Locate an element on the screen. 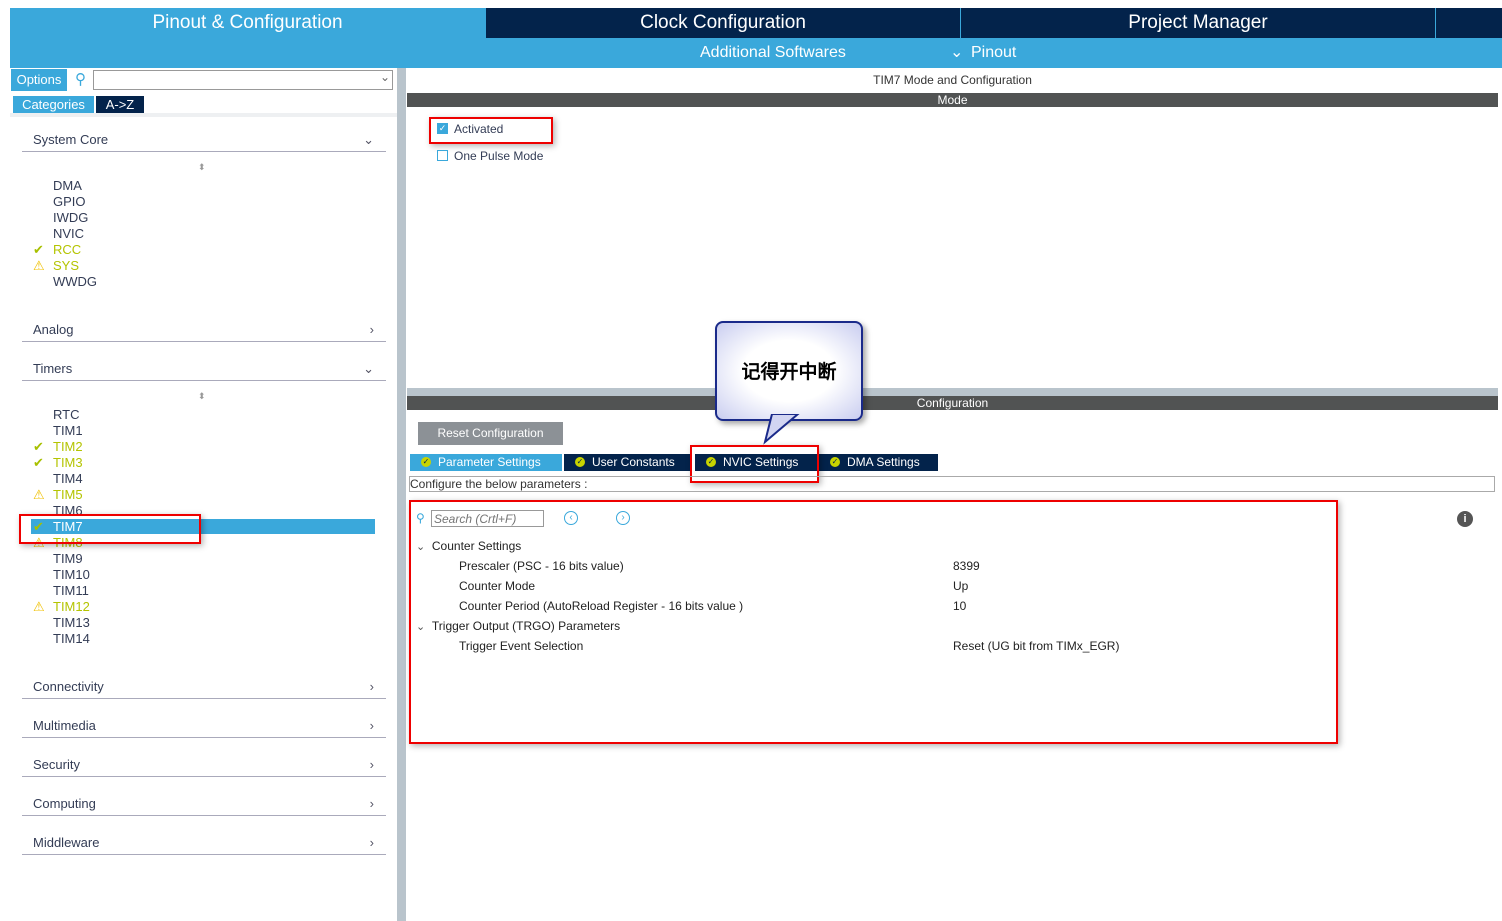 The image size is (1502, 921). info-icon: i is located at coordinates (1465, 519).